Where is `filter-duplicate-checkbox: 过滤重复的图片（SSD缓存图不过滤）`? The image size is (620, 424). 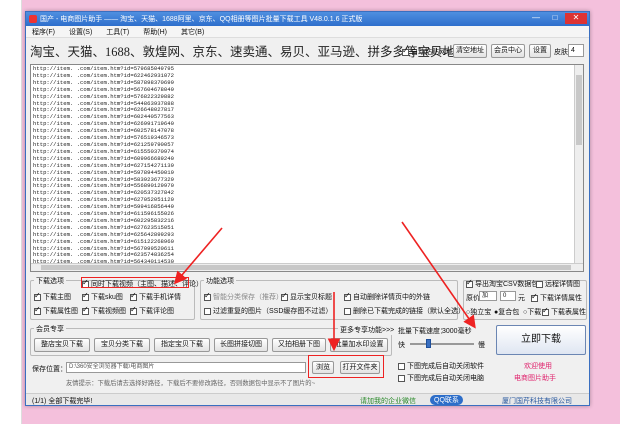 filter-duplicate-checkbox: 过滤重复的图片（SSD缓存图不过滤） is located at coordinates (268, 311).